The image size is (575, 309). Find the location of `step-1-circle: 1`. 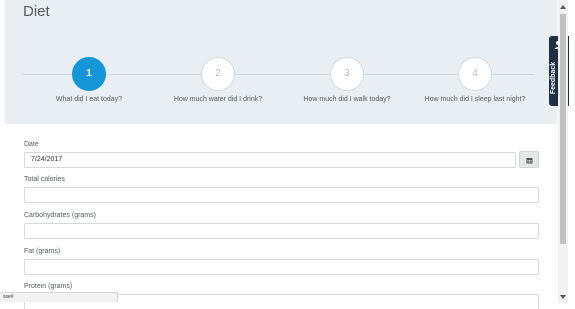

step-1-circle: 1 is located at coordinates (89, 74).